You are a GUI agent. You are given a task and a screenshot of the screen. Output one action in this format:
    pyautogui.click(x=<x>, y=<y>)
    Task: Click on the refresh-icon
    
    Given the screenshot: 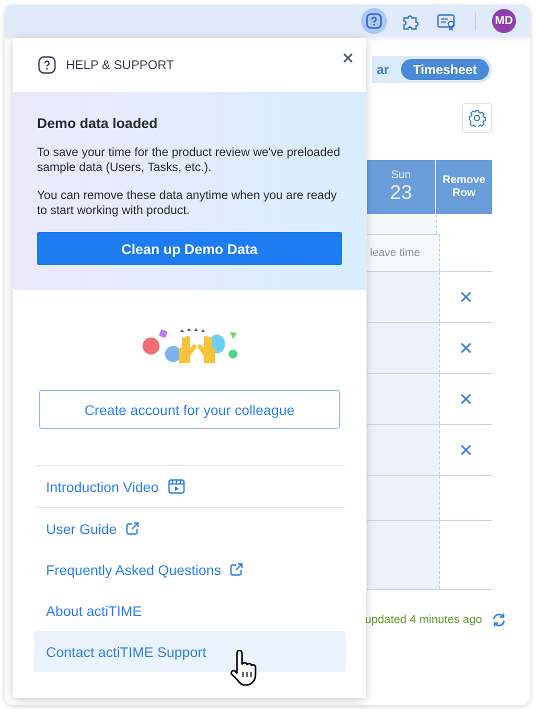 What is the action you would take?
    pyautogui.click(x=499, y=620)
    